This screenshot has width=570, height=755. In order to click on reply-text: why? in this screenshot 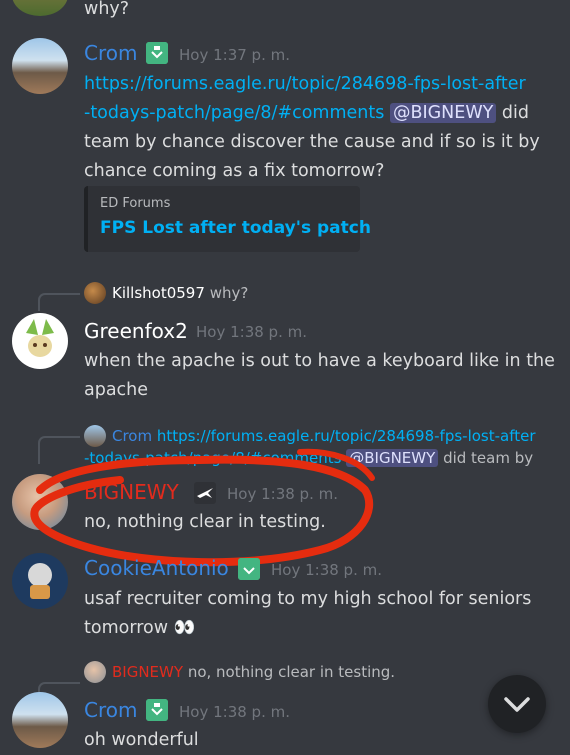, I will do `click(229, 293)`.